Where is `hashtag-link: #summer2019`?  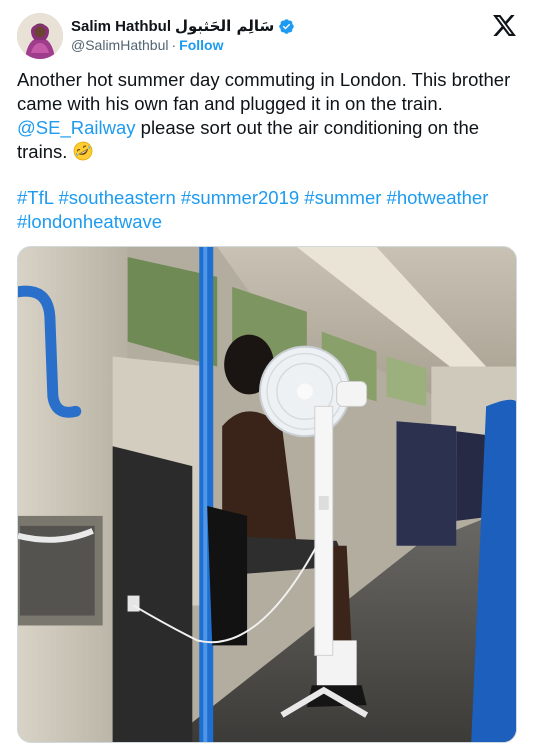
hashtag-link: #summer2019 is located at coordinates (240, 197).